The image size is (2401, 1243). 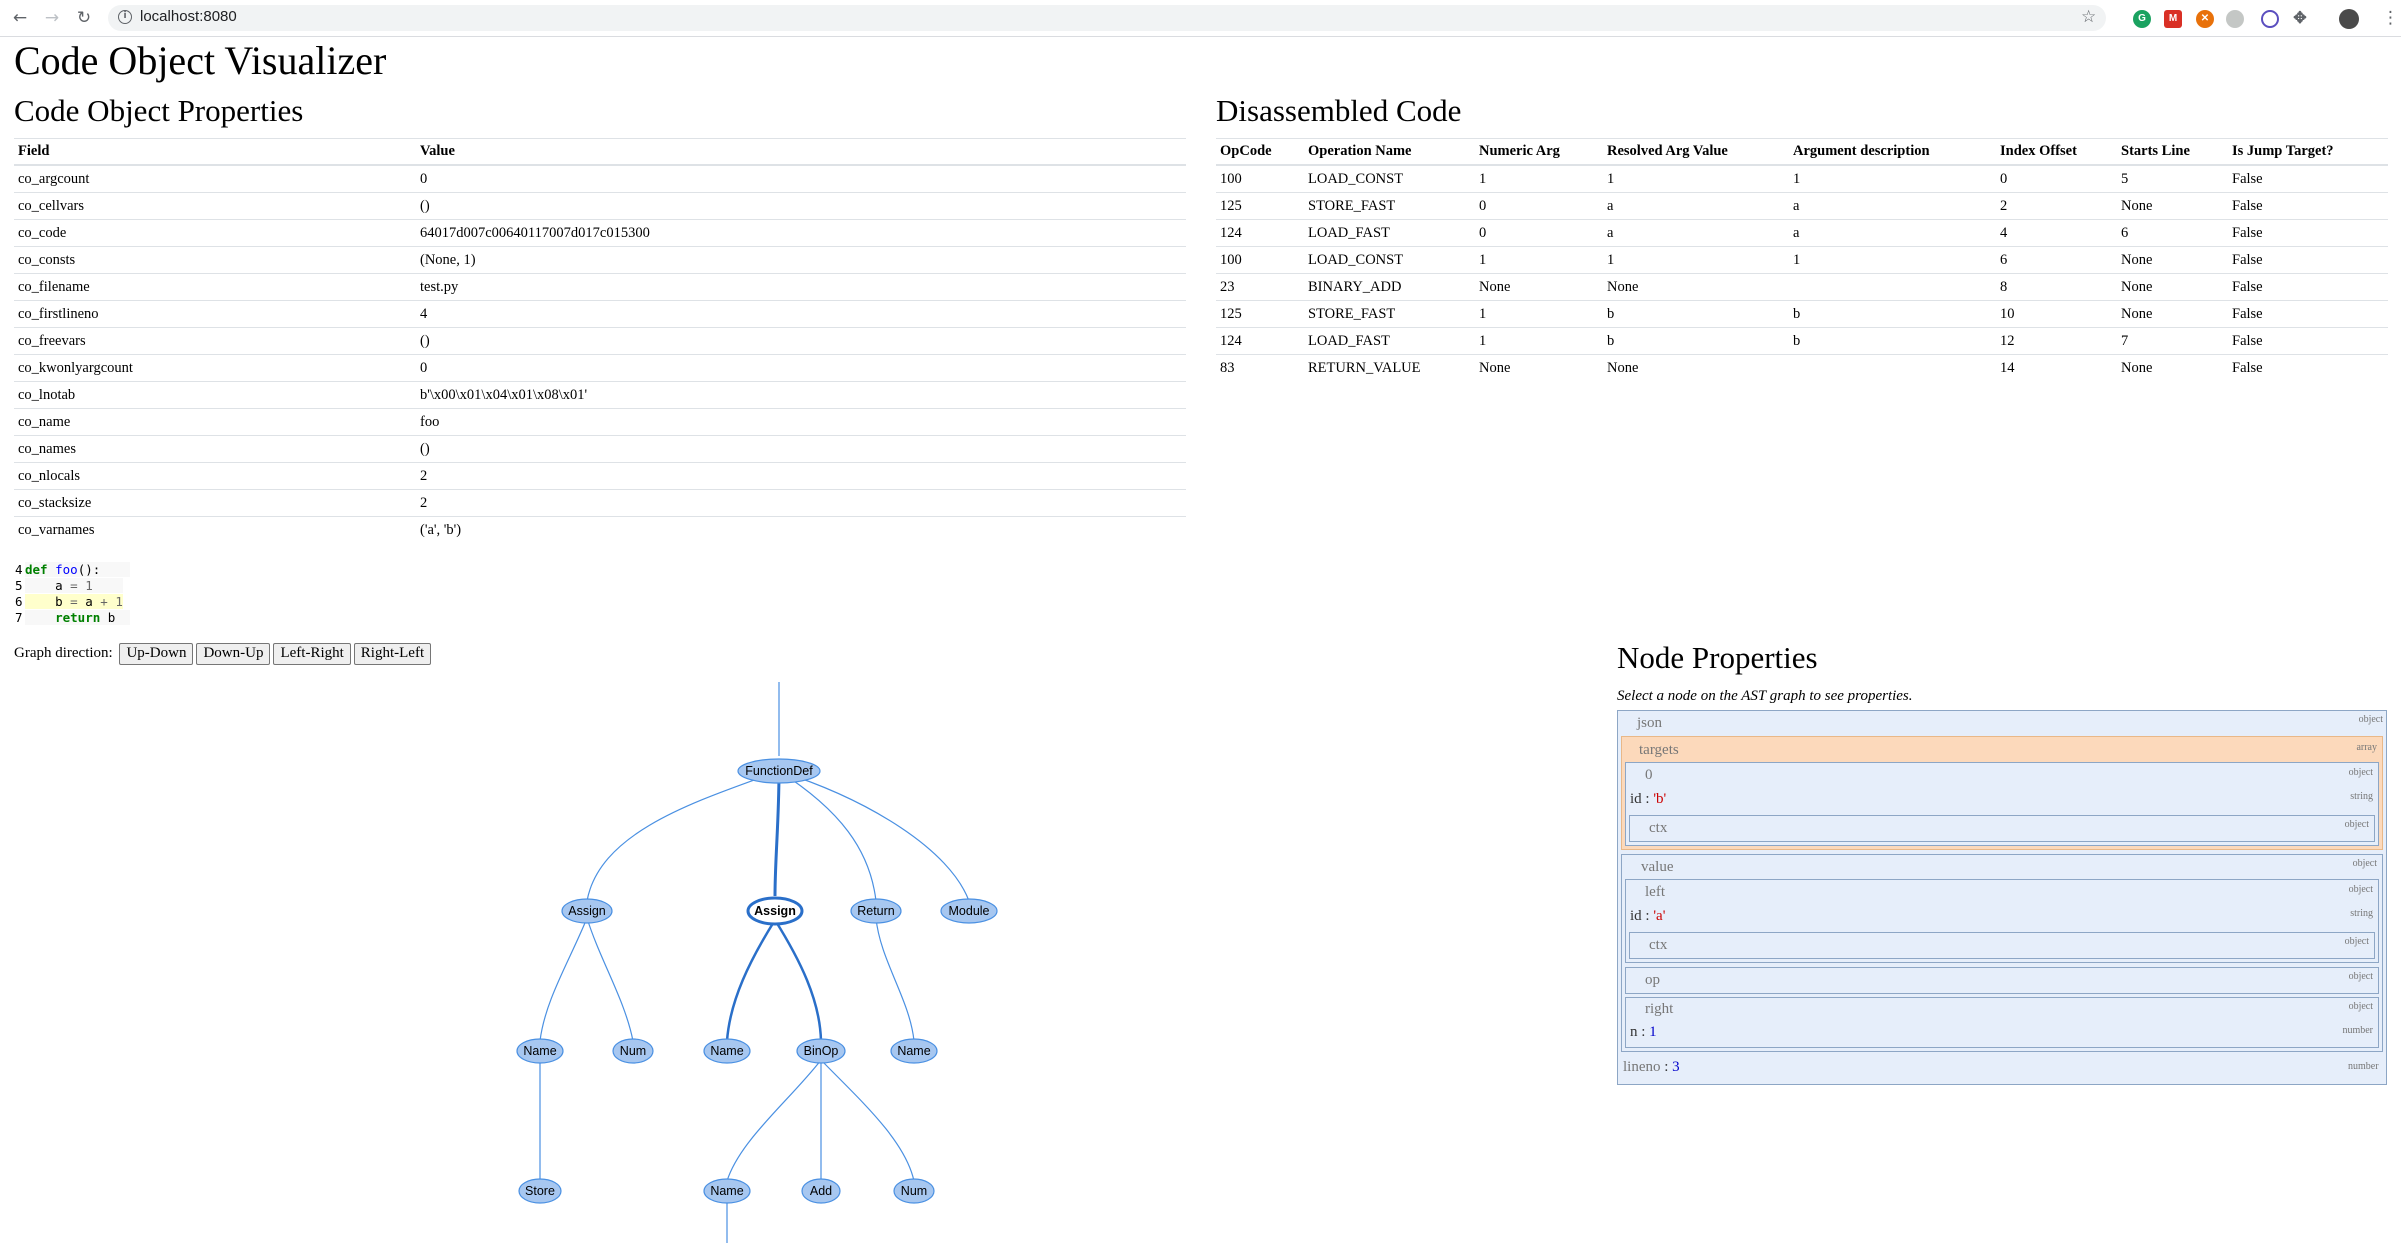 What do you see at coordinates (801, 233) in the screenshot?
I see `table-cell: 64017d007c00640117007d017c015300` at bounding box center [801, 233].